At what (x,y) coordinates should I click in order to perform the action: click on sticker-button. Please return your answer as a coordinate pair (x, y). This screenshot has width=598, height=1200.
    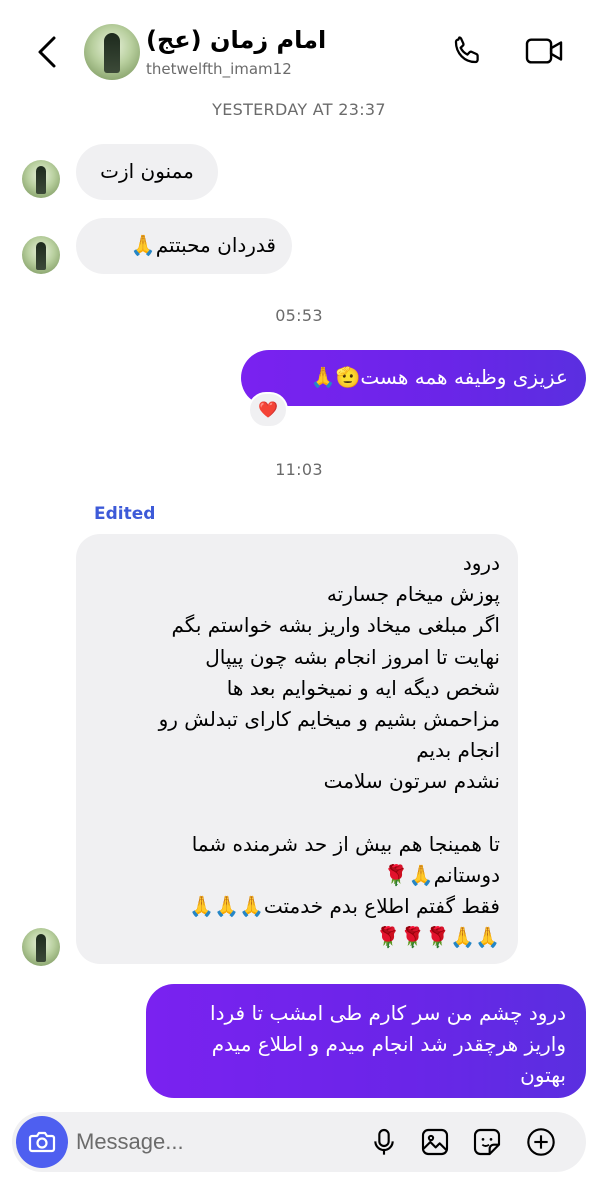
    Looking at the image, I should click on (487, 1142).